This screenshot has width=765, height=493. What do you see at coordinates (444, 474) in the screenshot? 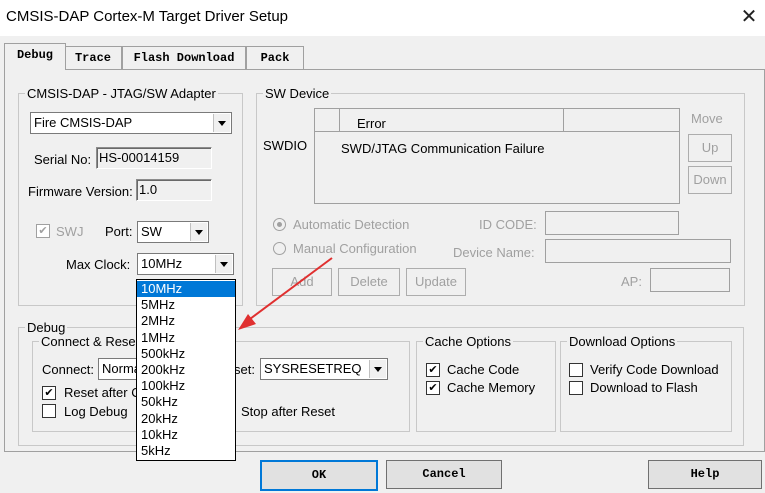
I see `cancel-button: Cancel` at bounding box center [444, 474].